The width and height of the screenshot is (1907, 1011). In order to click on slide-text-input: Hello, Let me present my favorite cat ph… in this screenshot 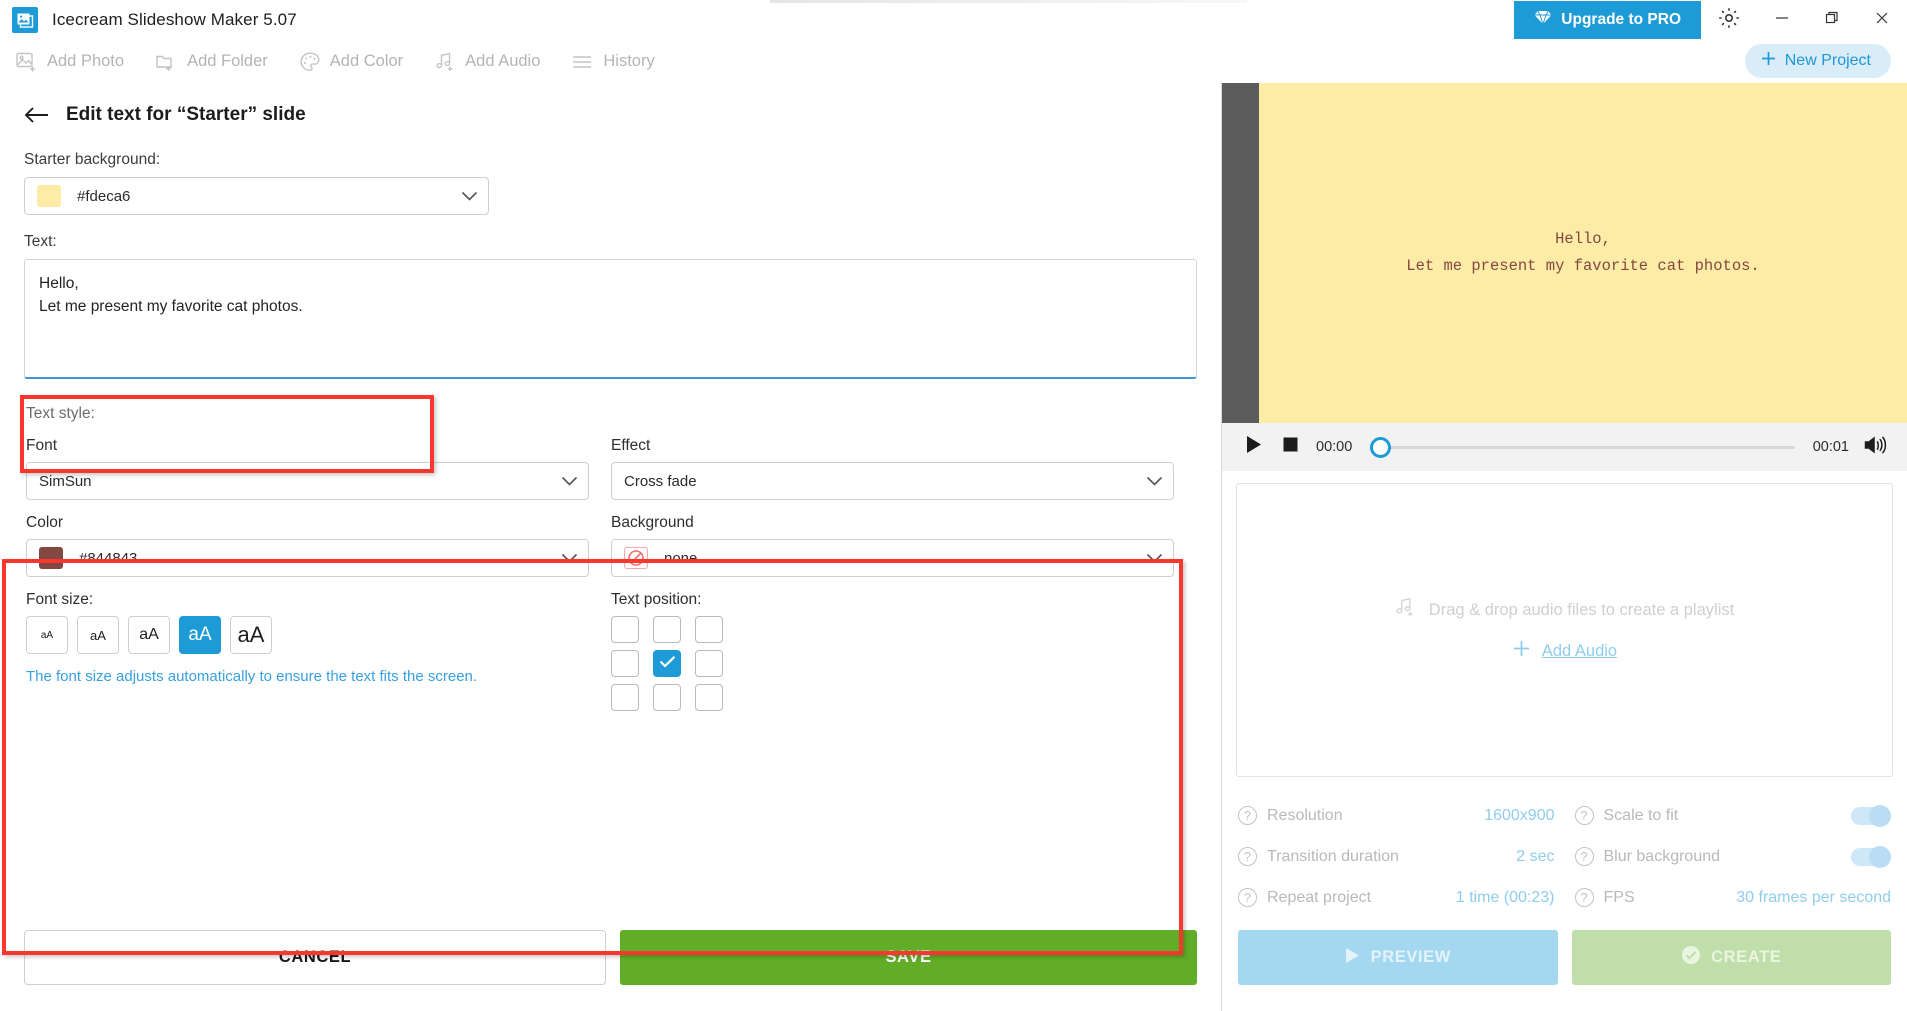, I will do `click(610, 319)`.